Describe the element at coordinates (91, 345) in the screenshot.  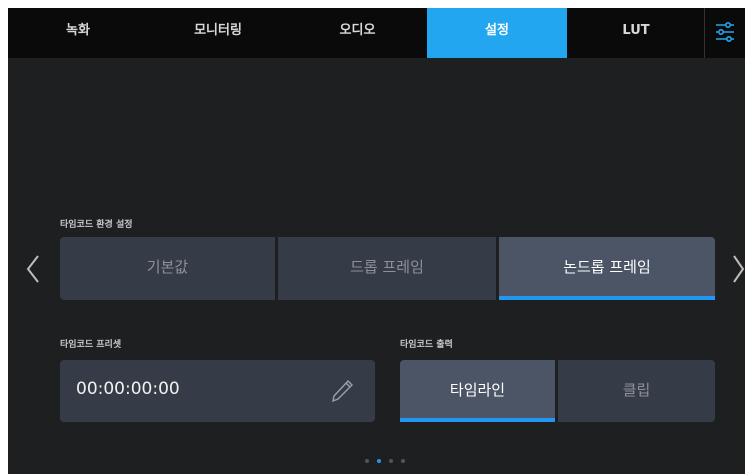
I see `timecode-preset-label: 타임코드 프리셋` at that location.